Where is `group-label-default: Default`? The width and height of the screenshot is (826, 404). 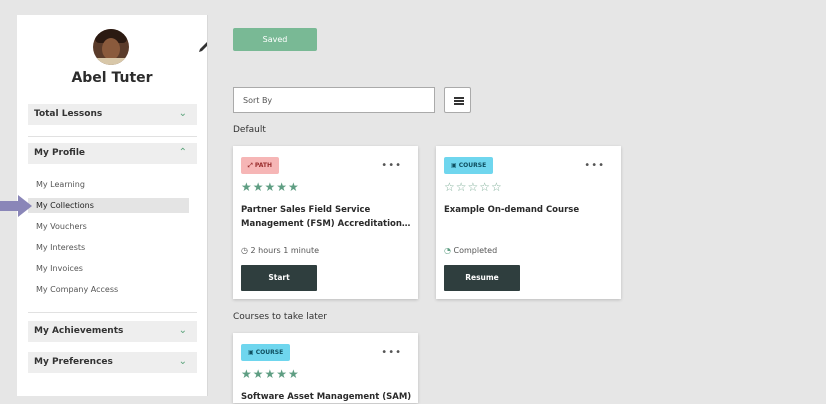
group-label-default: Default is located at coordinates (249, 130).